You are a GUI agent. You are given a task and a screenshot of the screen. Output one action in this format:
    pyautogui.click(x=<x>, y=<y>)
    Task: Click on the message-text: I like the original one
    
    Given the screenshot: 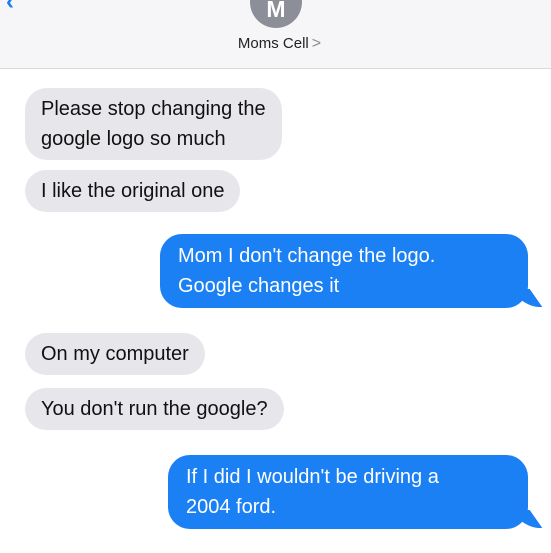 What is the action you would take?
    pyautogui.click(x=133, y=191)
    